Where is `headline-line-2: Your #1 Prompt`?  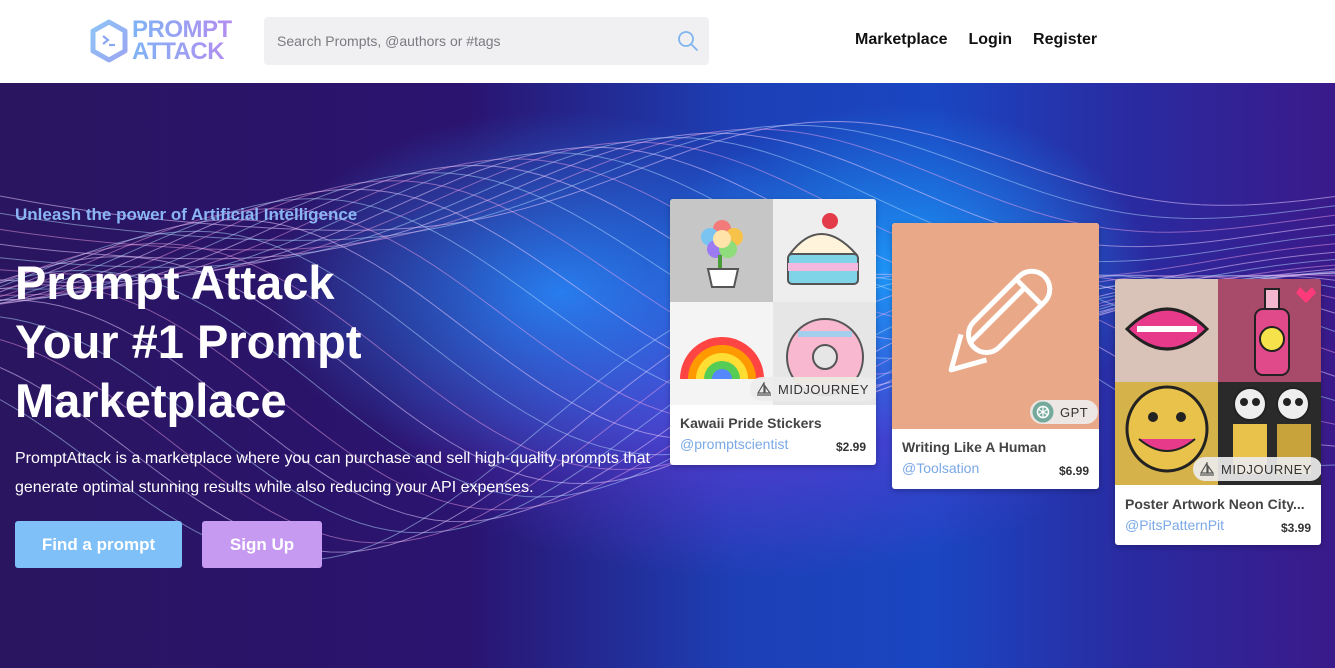
headline-line-2: Your #1 Prompt is located at coordinates (188, 341).